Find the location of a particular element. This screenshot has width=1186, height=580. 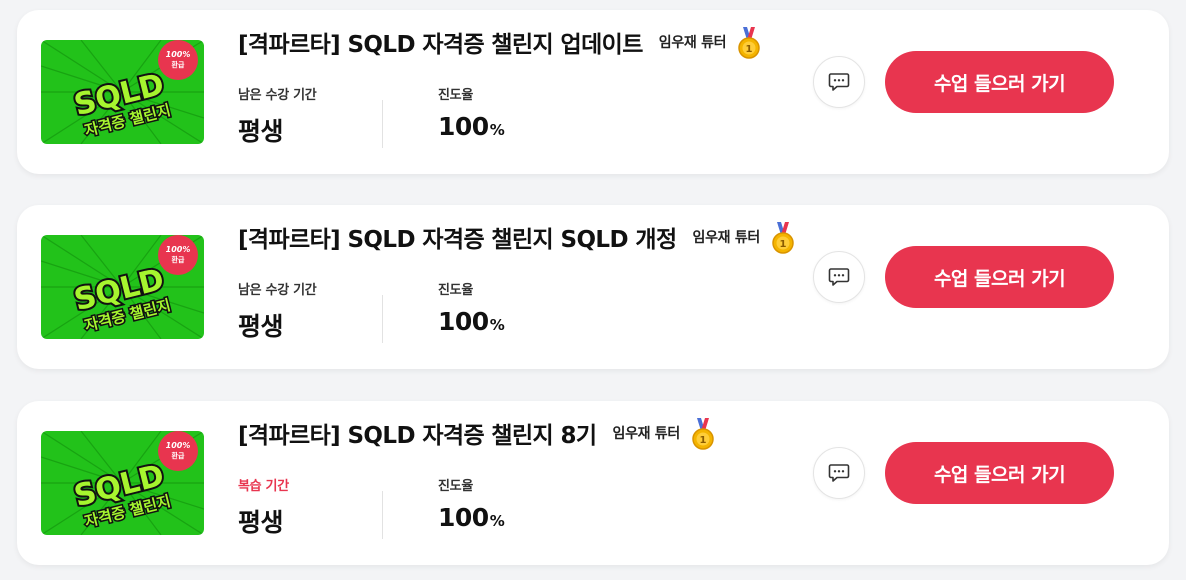

course-title-row: [격파르타] SQLD 자격증 챌린지 SQLD 개정 임우재 튜터 1 is located at coordinates (516, 237).